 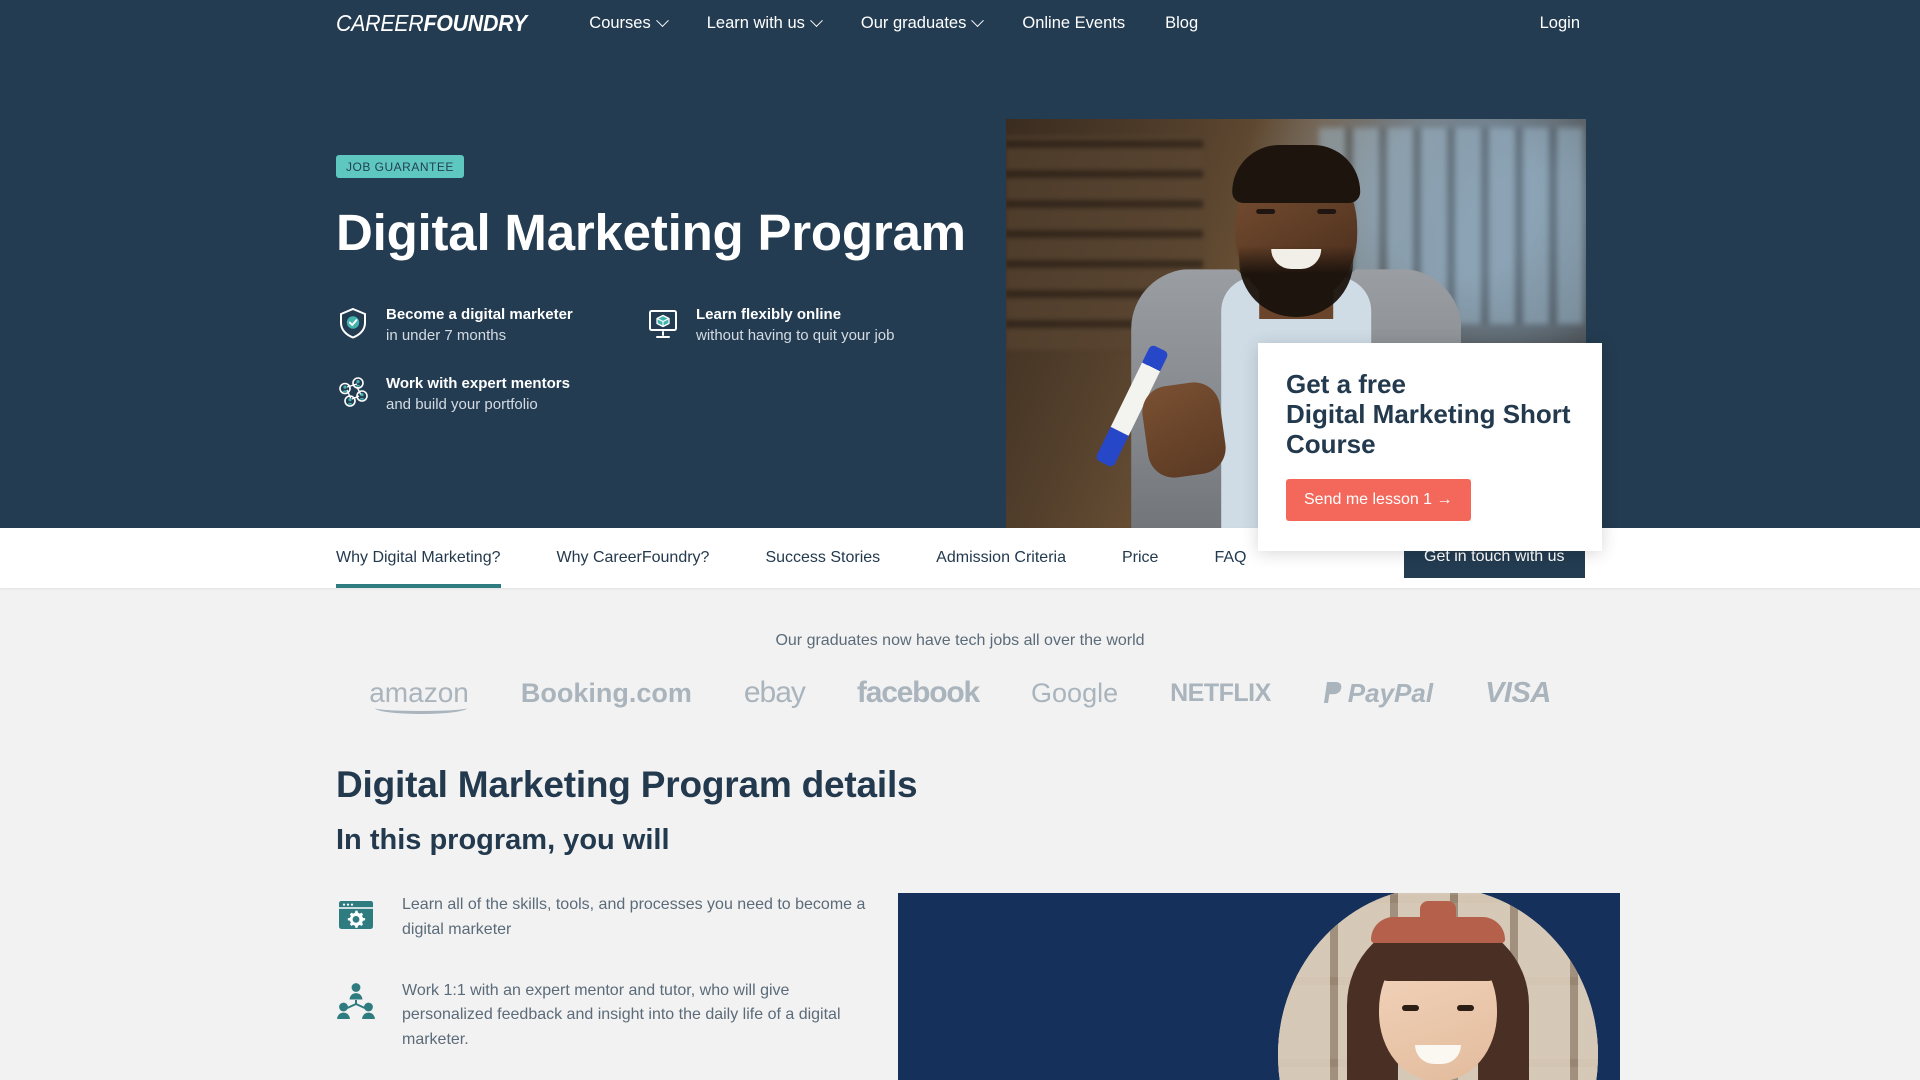 I want to click on careerfoundry-logo: CAREERFOUNDRY, so click(x=431, y=23).